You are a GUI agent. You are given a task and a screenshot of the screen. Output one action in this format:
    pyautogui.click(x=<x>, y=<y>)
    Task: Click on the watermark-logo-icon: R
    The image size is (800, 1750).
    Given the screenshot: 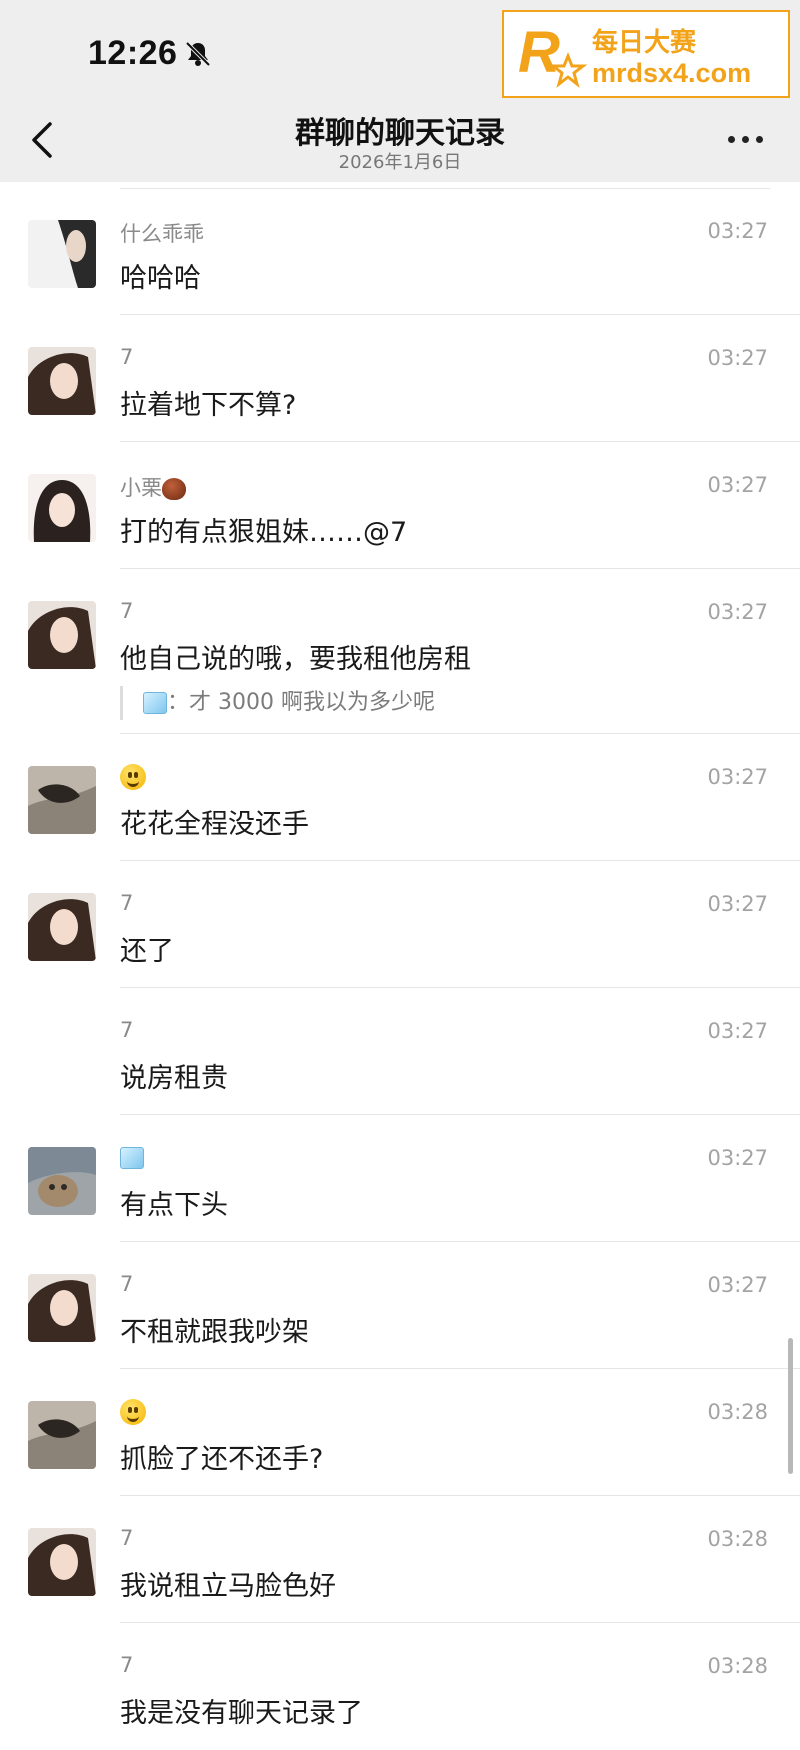 What is the action you would take?
    pyautogui.click(x=553, y=54)
    